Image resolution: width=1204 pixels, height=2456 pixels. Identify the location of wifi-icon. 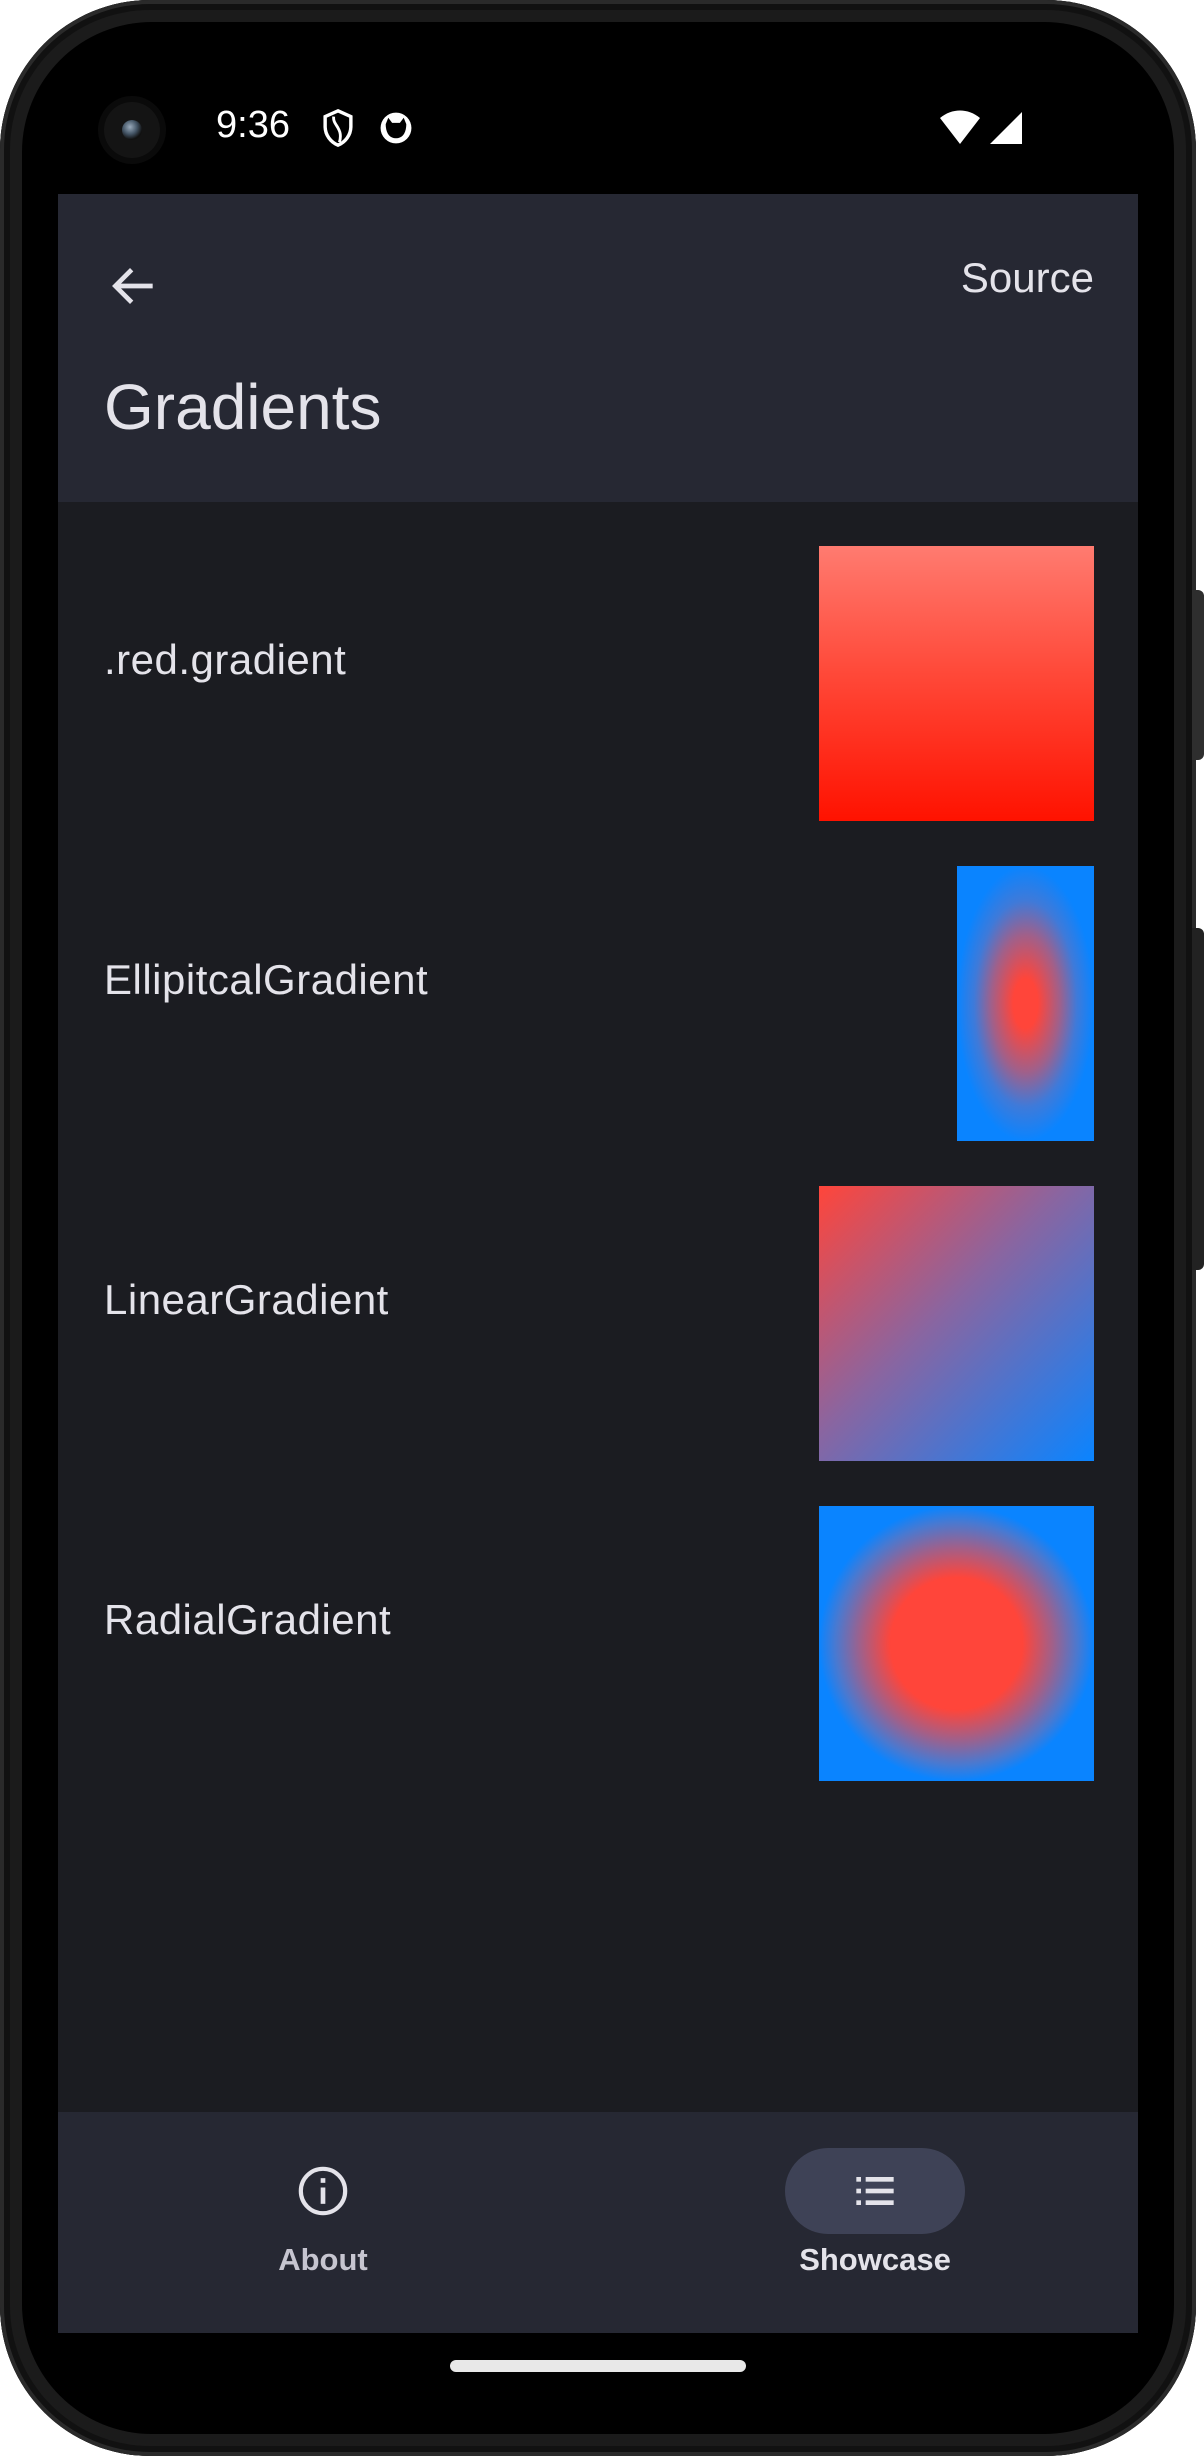
(960, 127).